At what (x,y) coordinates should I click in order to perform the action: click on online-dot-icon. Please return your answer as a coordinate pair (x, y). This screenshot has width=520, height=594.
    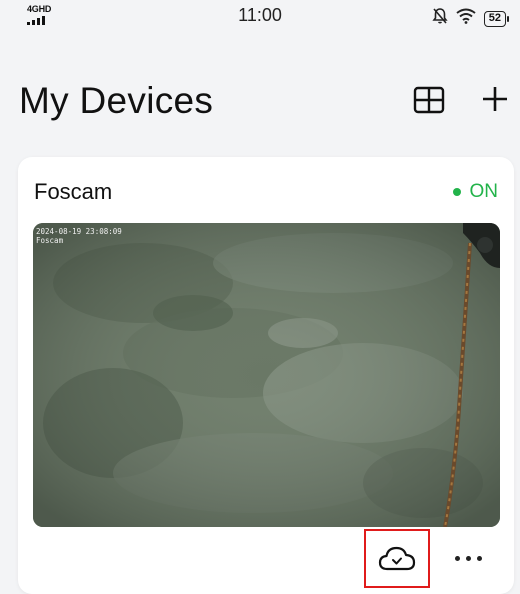
    Looking at the image, I should click on (456, 192).